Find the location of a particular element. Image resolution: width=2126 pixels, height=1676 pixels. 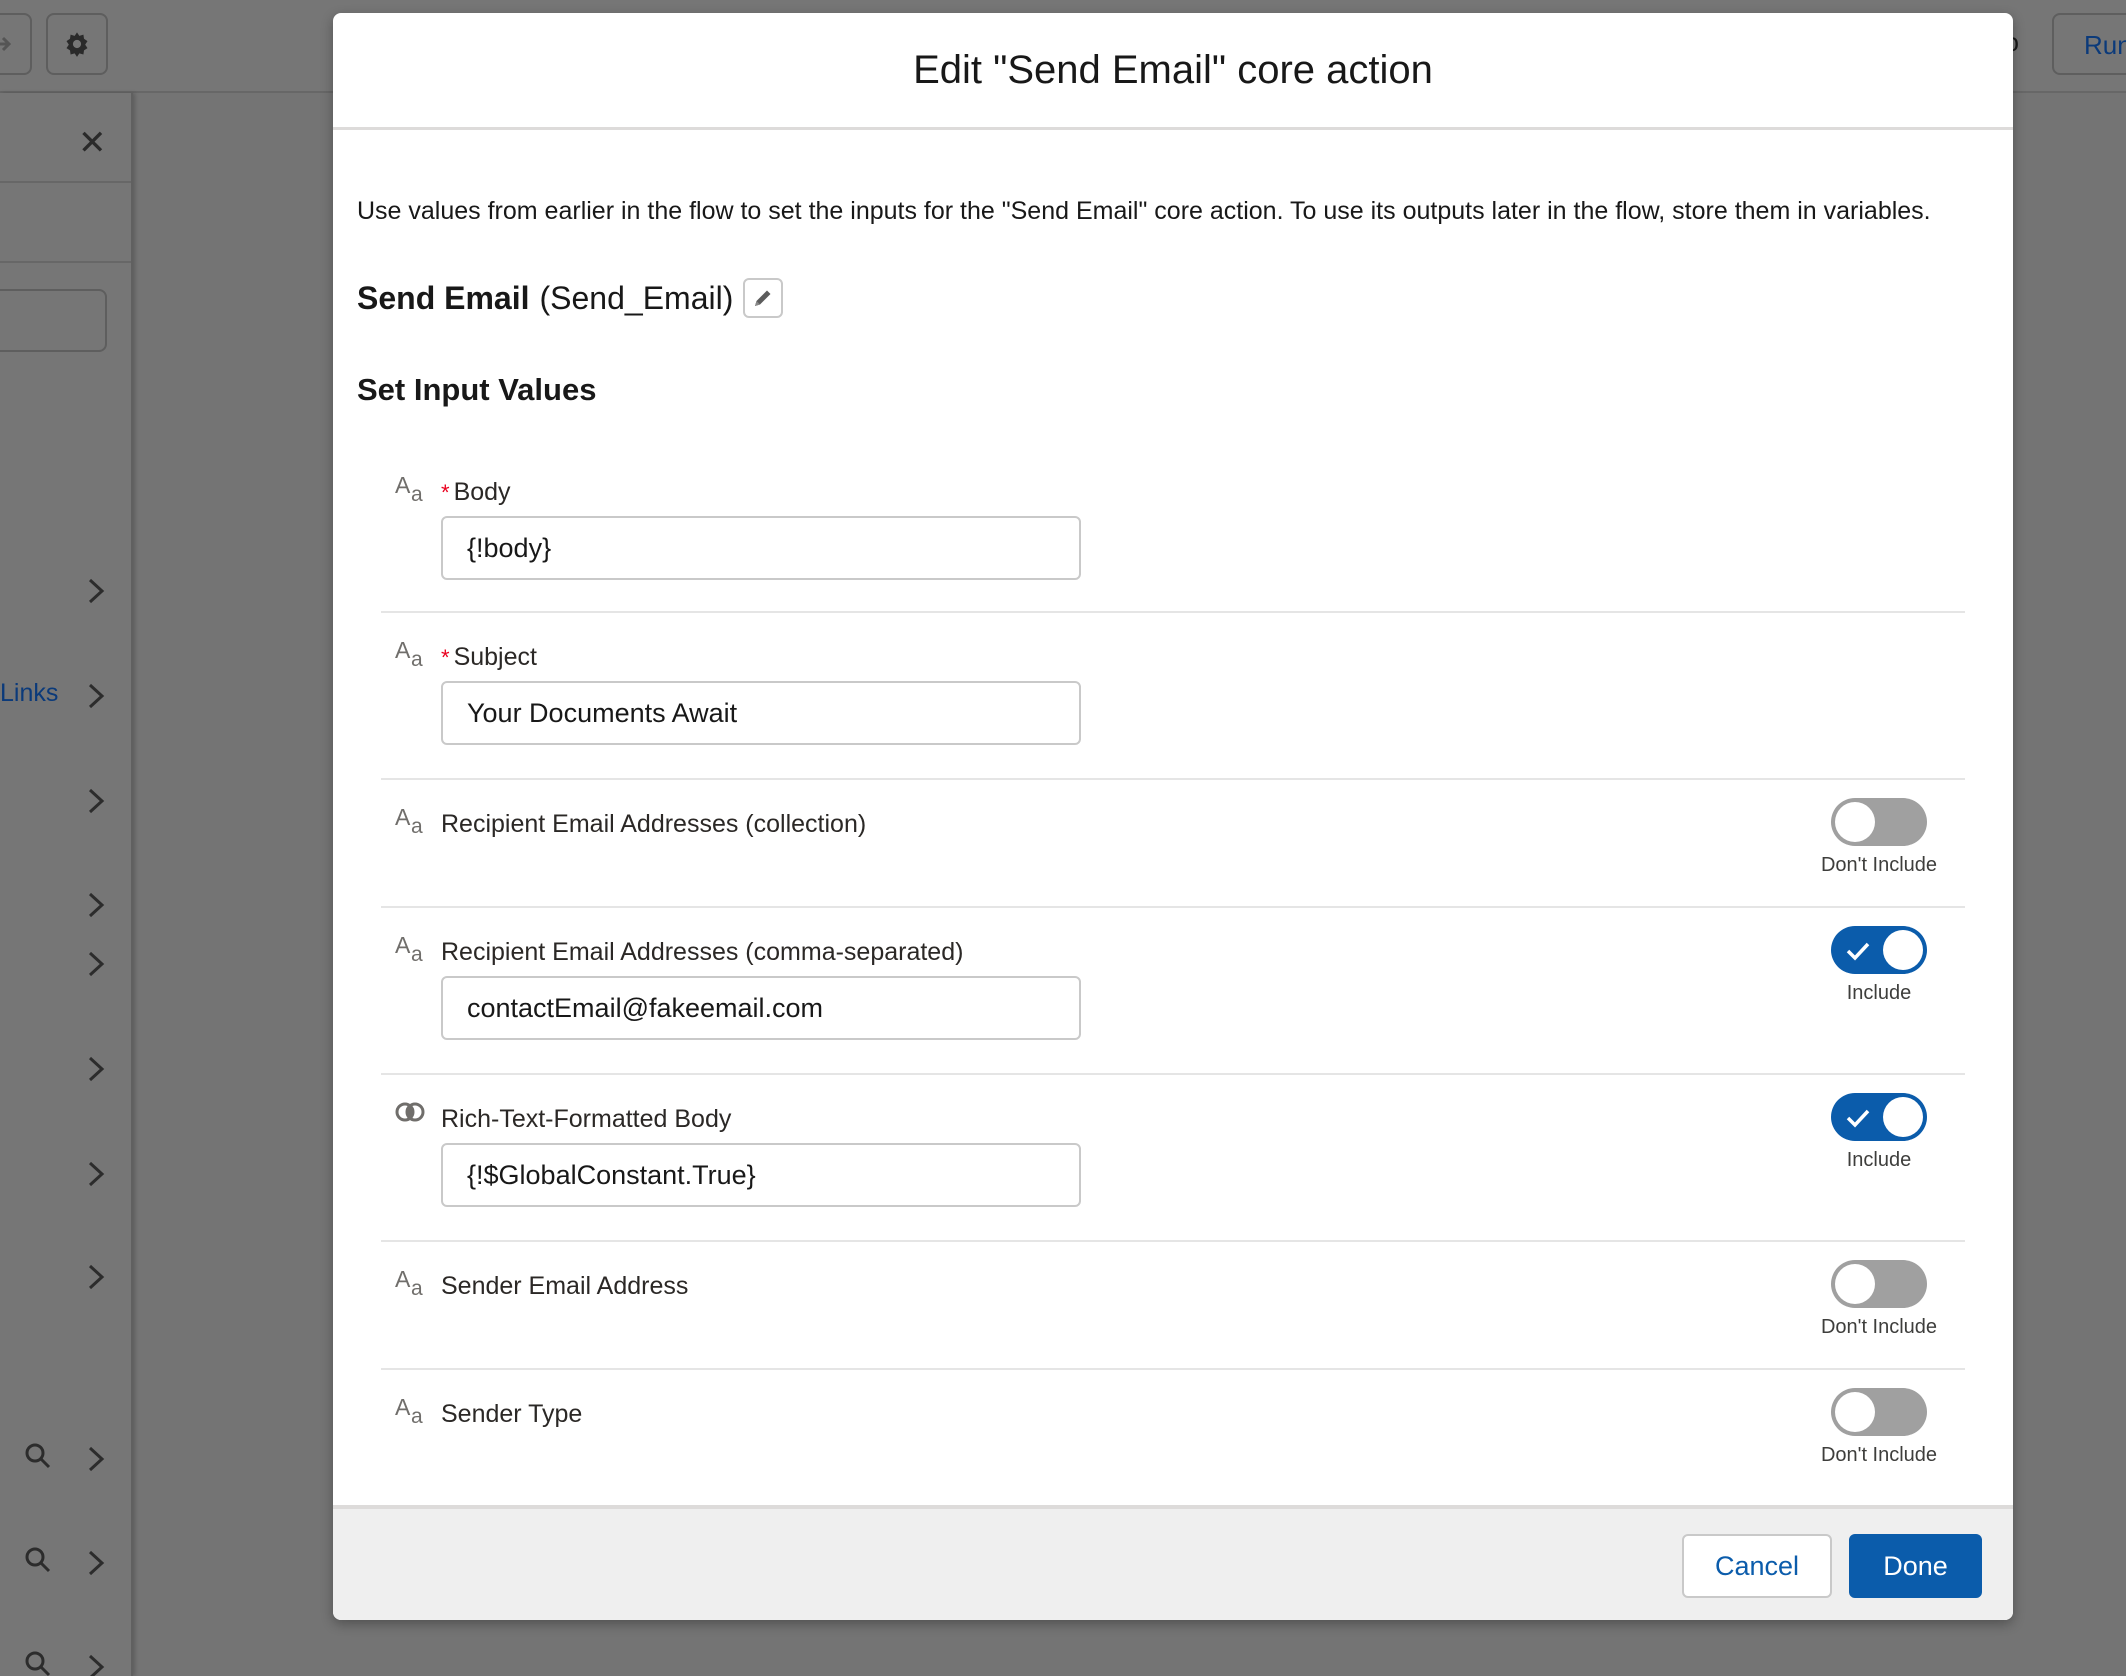

gear-icon is located at coordinates (77, 44).